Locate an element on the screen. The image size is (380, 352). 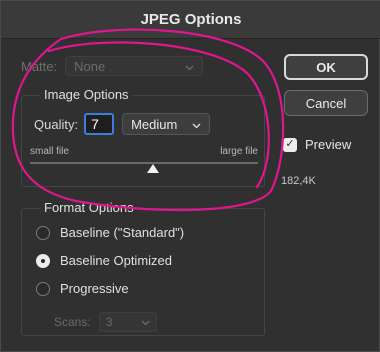
file-size-readout: 182,4K is located at coordinates (298, 181).